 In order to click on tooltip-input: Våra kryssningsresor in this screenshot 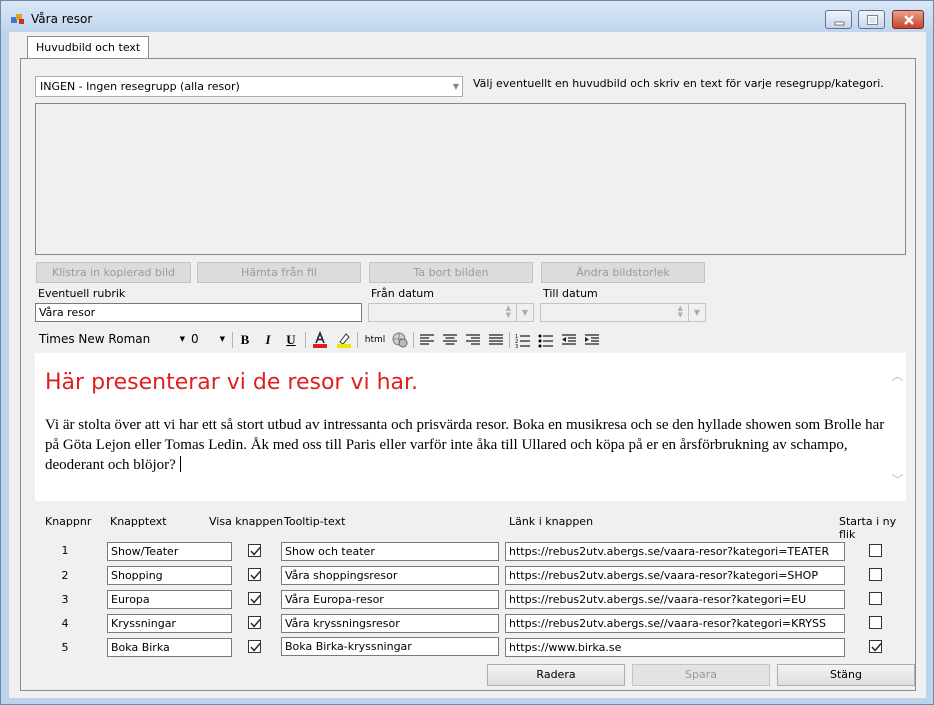, I will do `click(390, 623)`.